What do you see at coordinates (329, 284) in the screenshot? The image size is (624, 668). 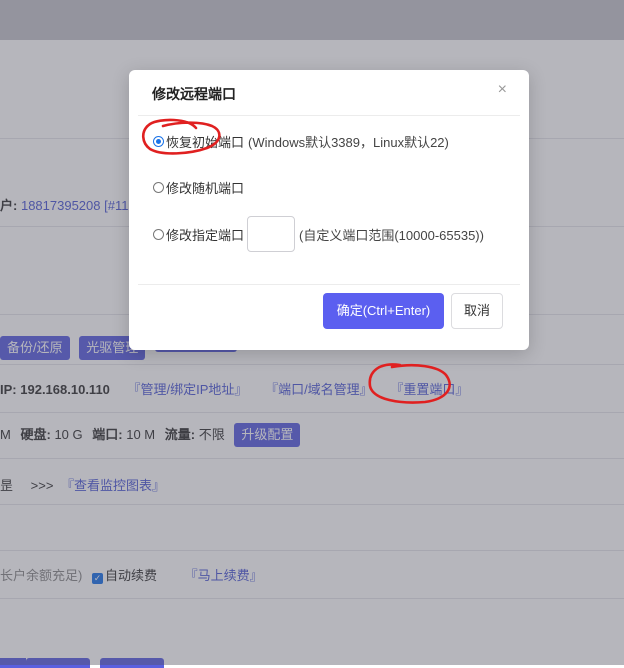 I see `dialog-footer-divider` at bounding box center [329, 284].